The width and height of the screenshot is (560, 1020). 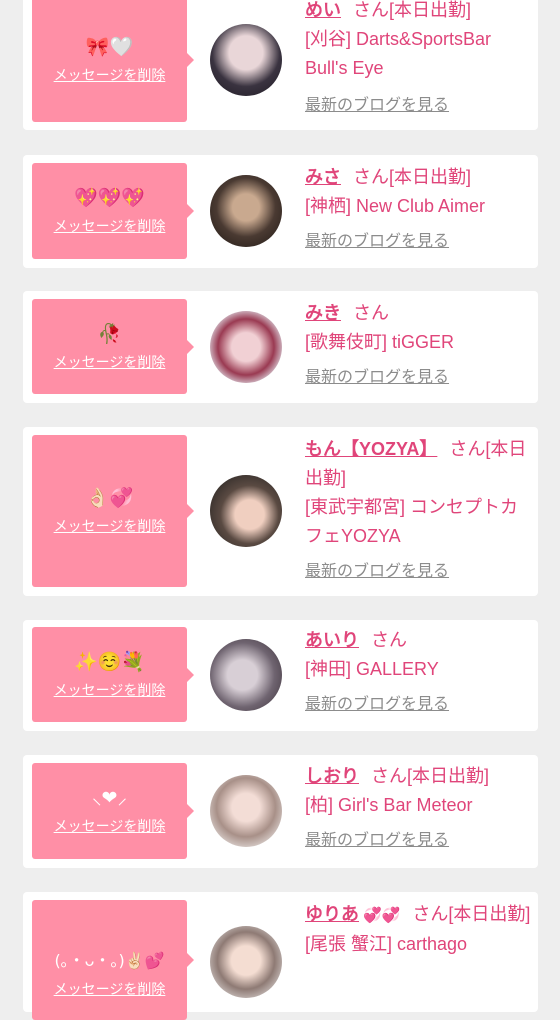 I want to click on message-bubble: ✨☺️💐 メッセージを削除, so click(x=113, y=674).